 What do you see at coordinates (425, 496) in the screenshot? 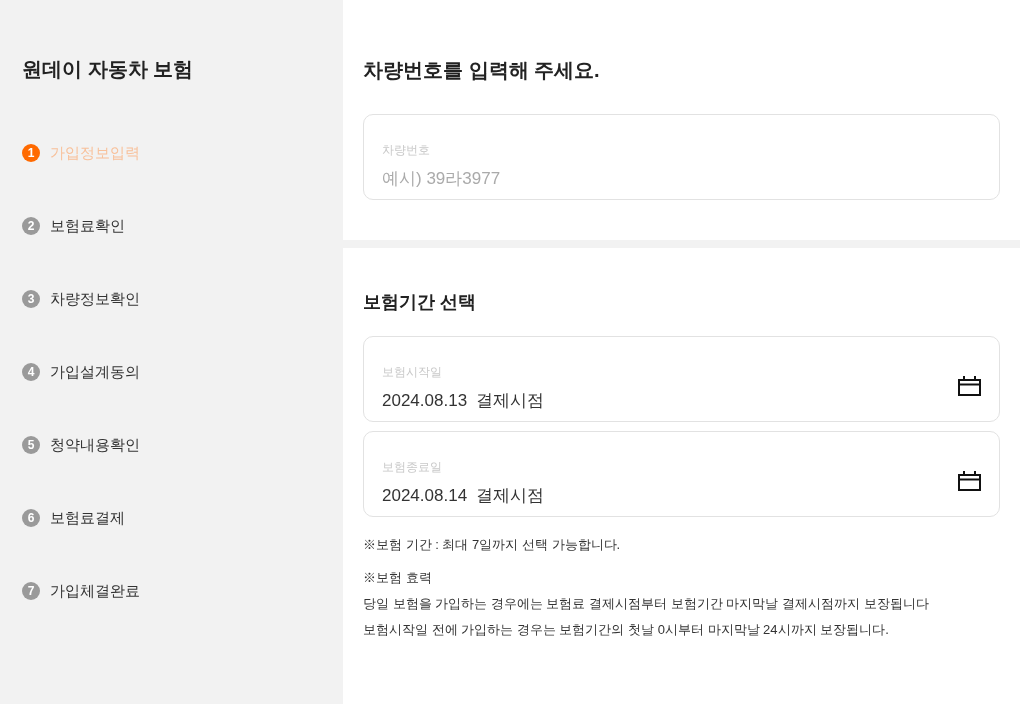
I see `date-value: 2024.08.14` at bounding box center [425, 496].